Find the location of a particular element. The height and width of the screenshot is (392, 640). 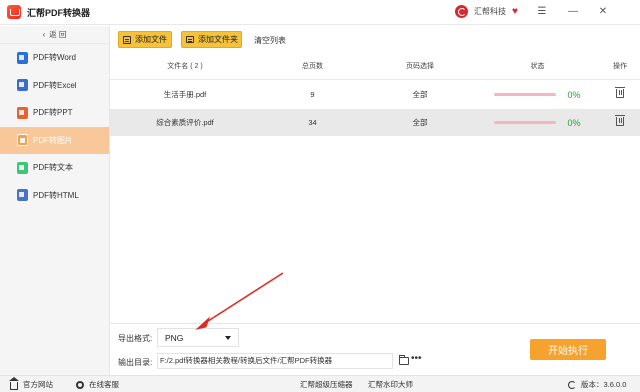

brand: 汇帮科技 ♥ is located at coordinates (486, 11).